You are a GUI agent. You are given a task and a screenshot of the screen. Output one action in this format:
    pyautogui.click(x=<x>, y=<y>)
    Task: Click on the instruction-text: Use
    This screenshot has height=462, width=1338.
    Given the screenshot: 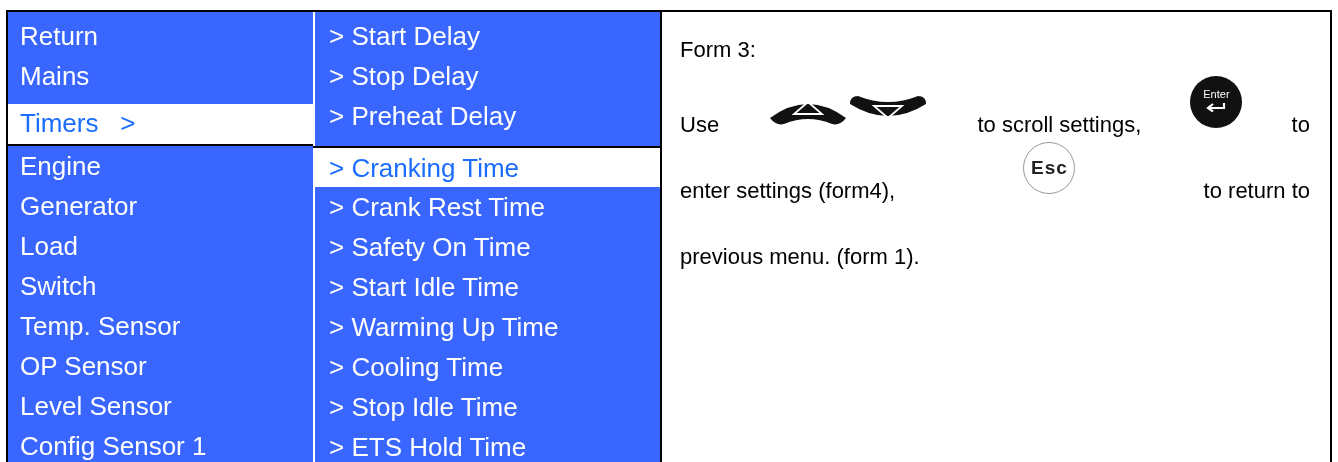 What is the action you would take?
    pyautogui.click(x=700, y=125)
    